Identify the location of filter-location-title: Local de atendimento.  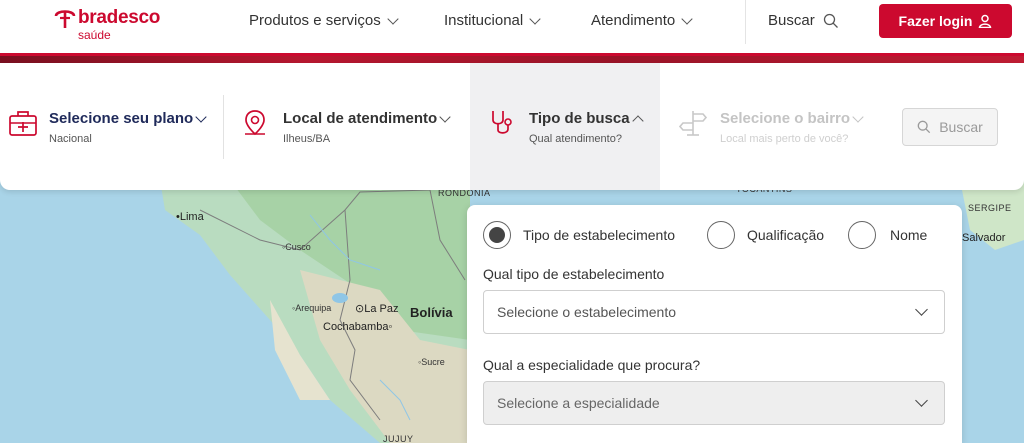
(367, 118).